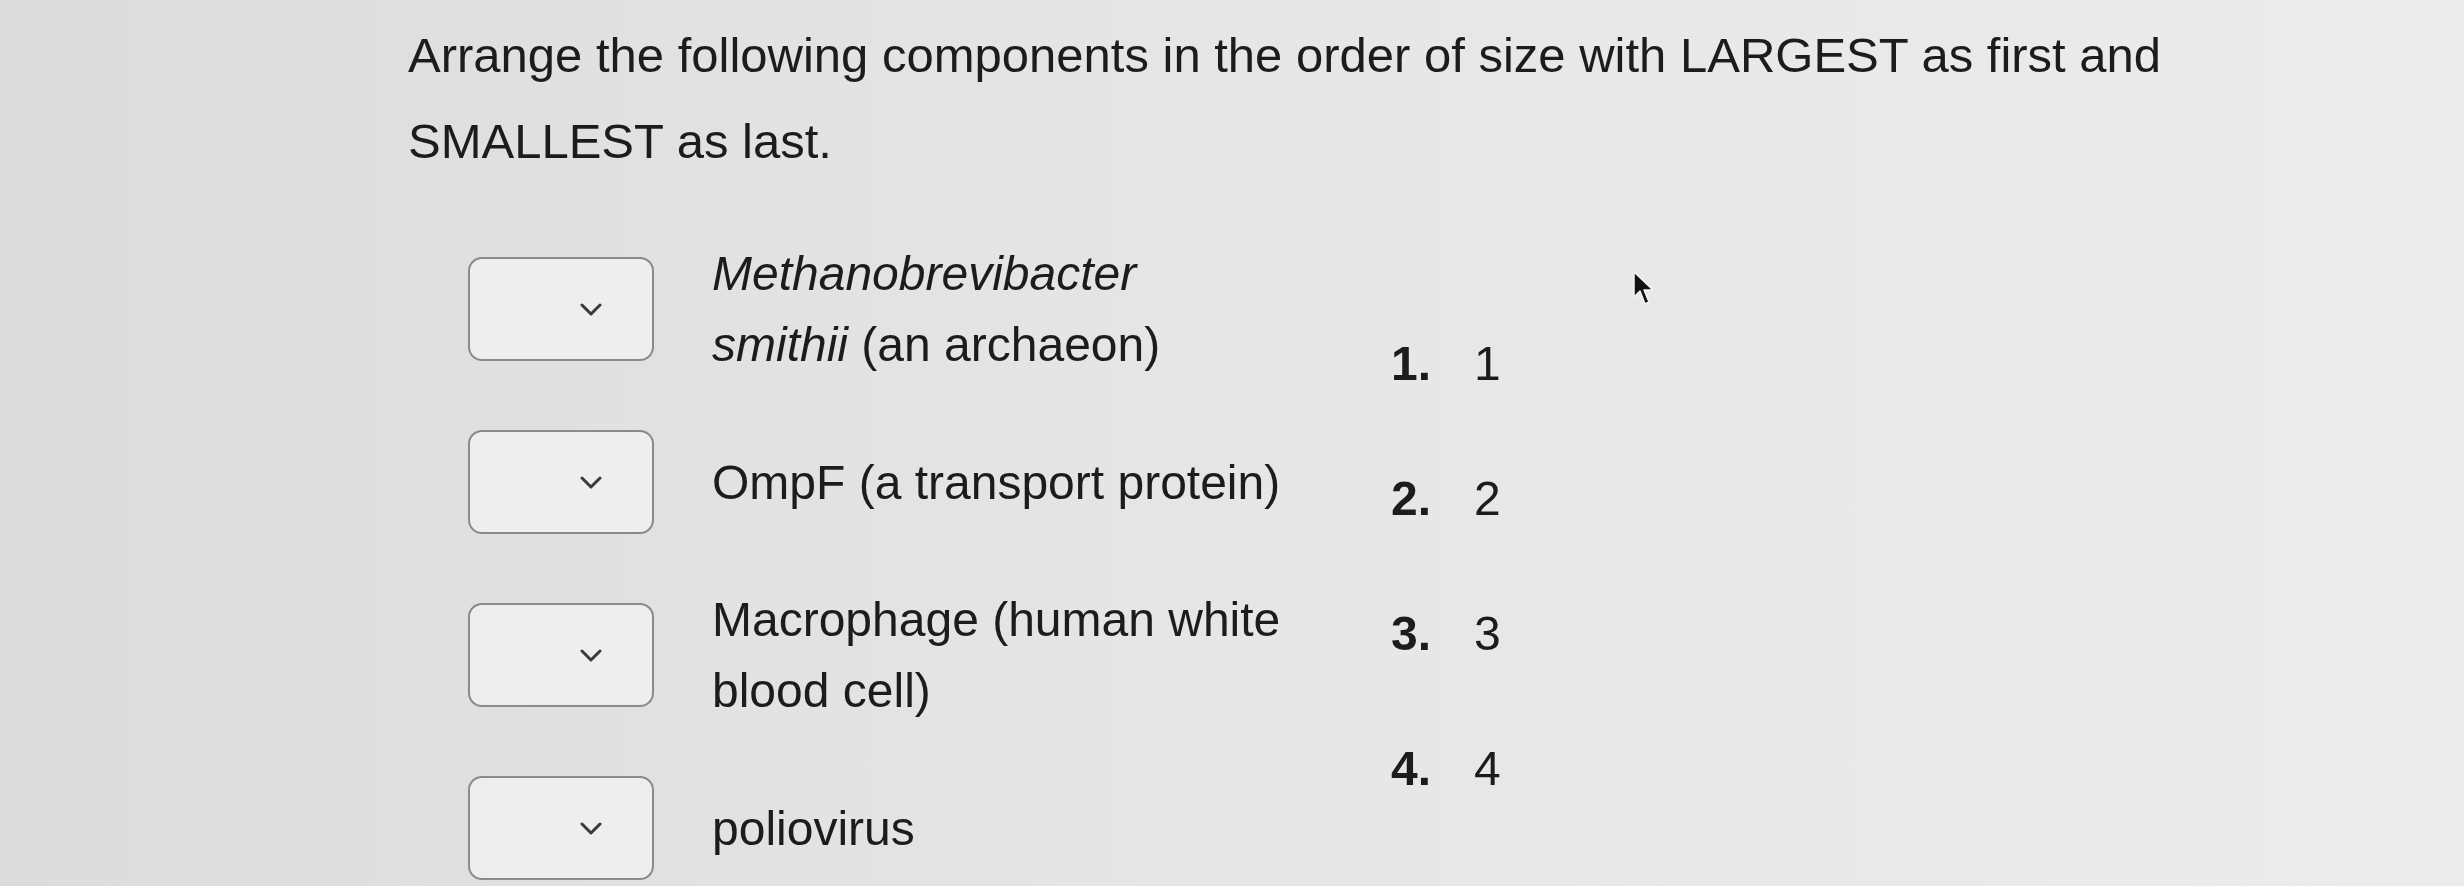 The width and height of the screenshot is (2464, 886). What do you see at coordinates (1644, 289) in the screenshot?
I see `mouse-cursor-icon` at bounding box center [1644, 289].